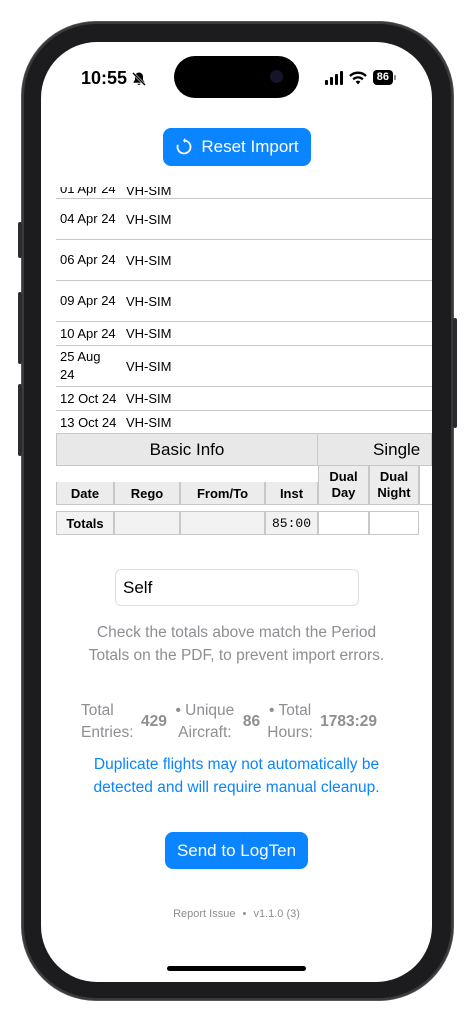  What do you see at coordinates (222, 493) in the screenshot?
I see `column-header-from-to: From/To` at bounding box center [222, 493].